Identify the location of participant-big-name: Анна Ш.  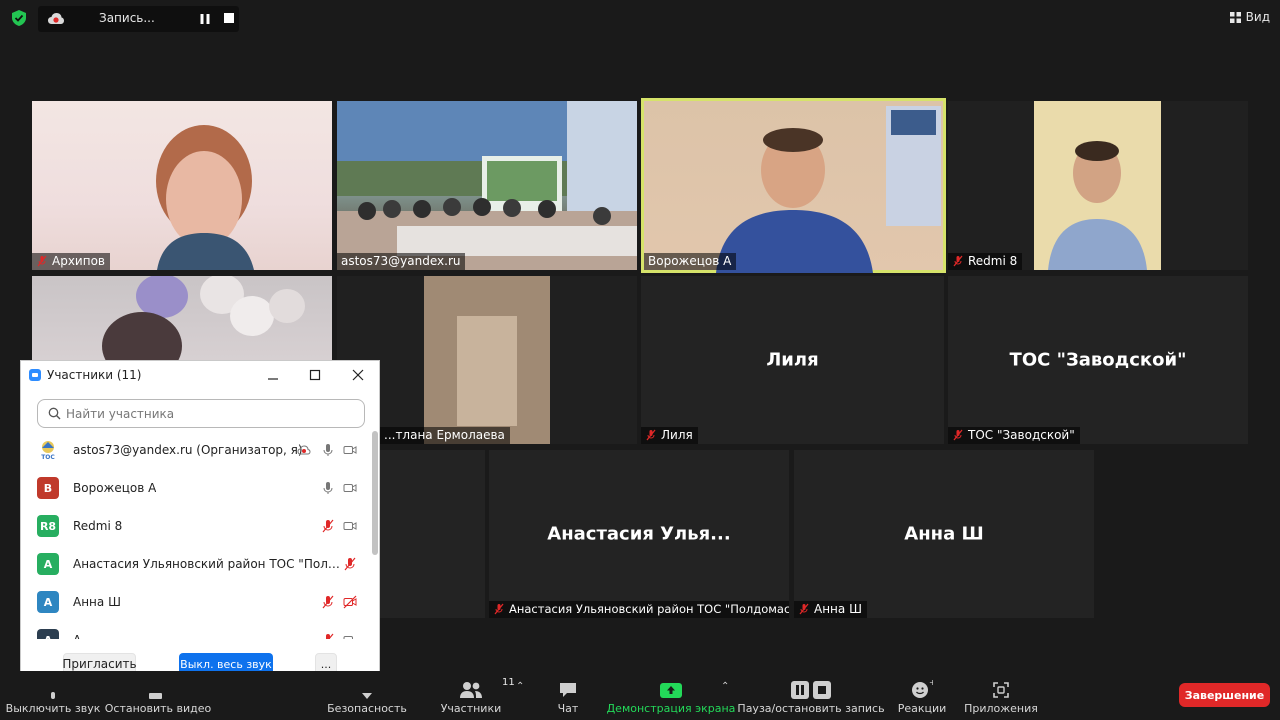
(944, 534).